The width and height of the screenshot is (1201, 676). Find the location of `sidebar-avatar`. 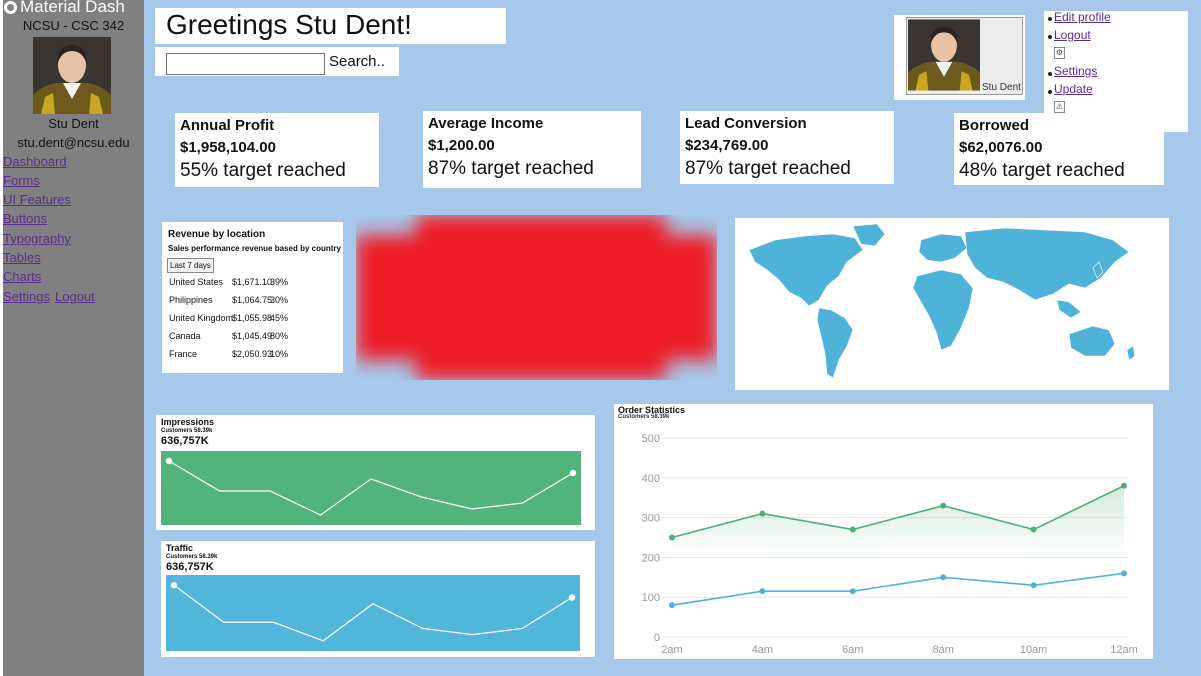

sidebar-avatar is located at coordinates (72, 75).